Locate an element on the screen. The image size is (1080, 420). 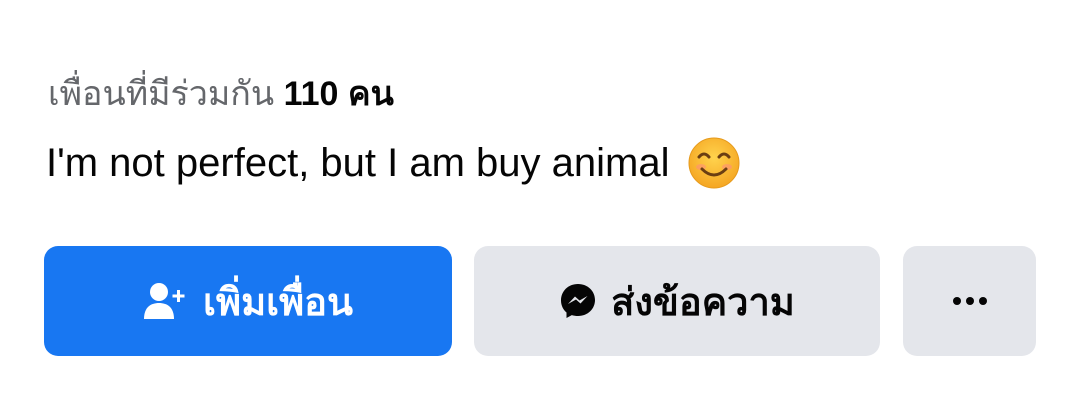
bio-text: I'm not perfect, but I am buy animal is located at coordinates (358, 162).